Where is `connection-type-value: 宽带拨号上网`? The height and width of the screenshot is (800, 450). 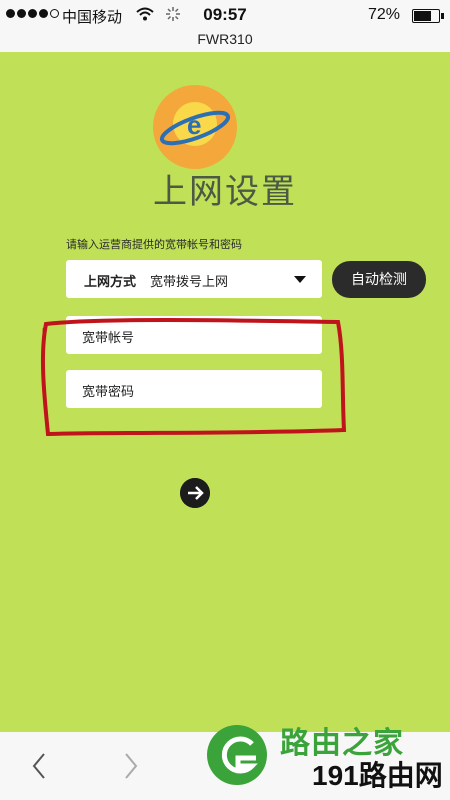 connection-type-value: 宽带拨号上网 is located at coordinates (189, 281).